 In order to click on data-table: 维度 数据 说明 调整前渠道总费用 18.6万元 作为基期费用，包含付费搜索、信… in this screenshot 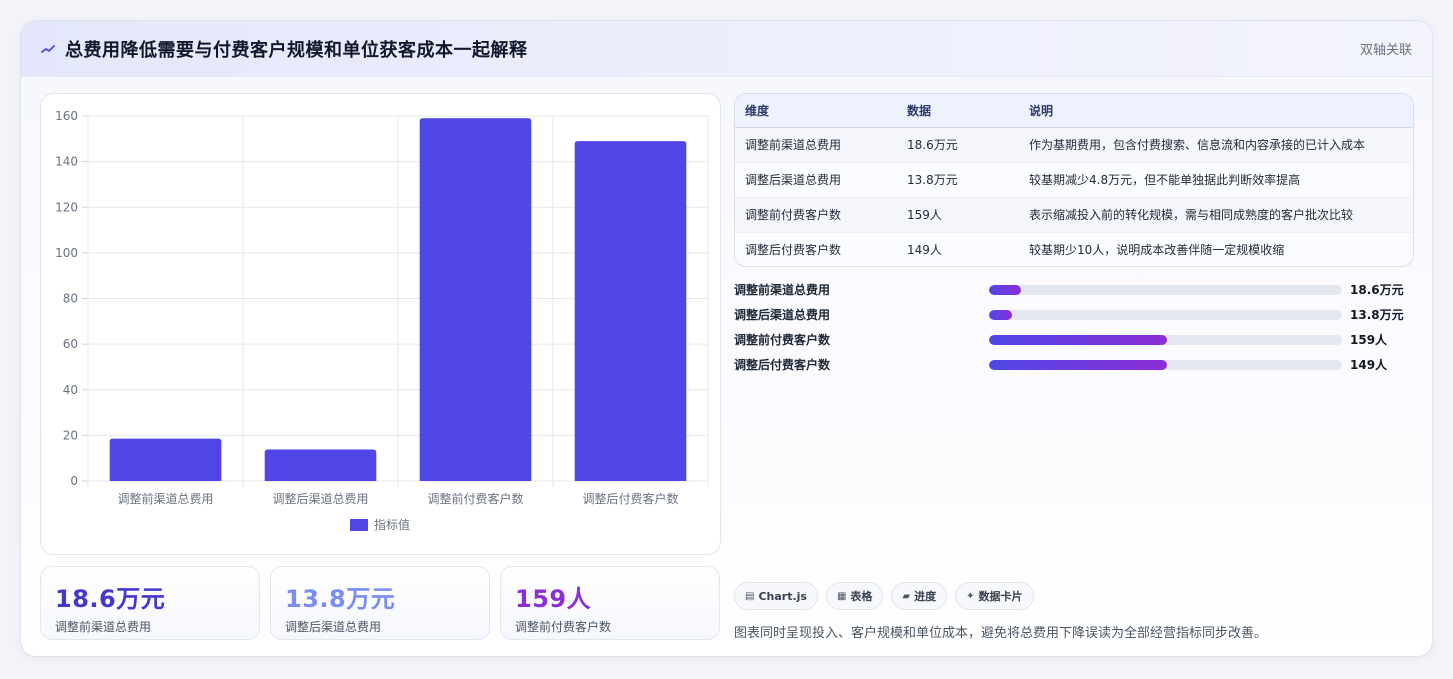, I will do `click(1074, 180)`.